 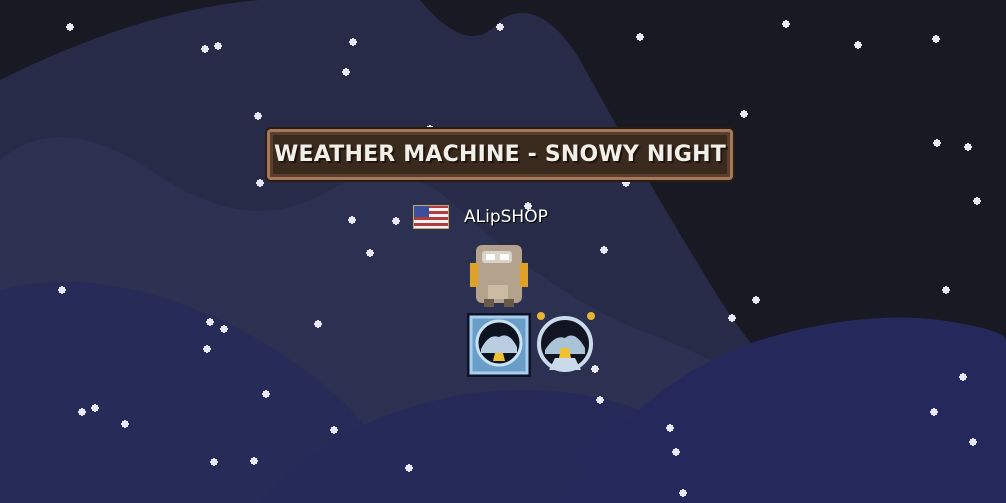 I want to click on world-sign: WEATHER MACHINE - SNOWY NIGHT, so click(x=500, y=154).